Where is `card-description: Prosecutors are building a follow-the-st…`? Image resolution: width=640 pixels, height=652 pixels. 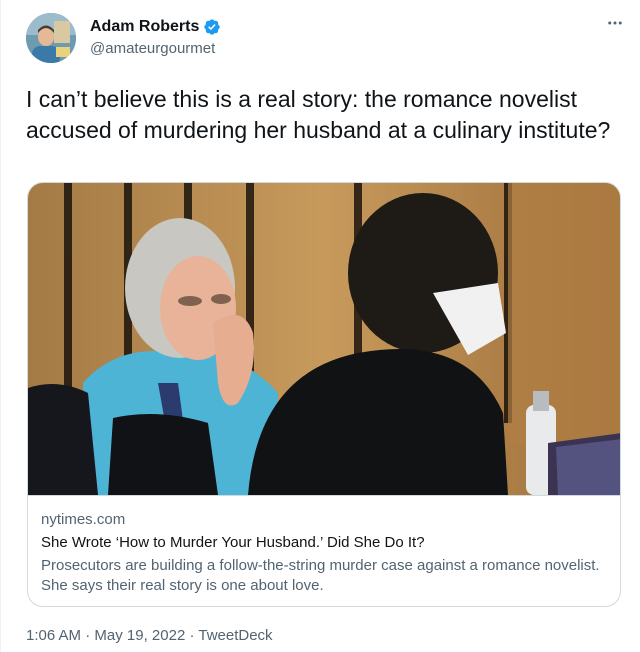 card-description: Prosecutors are building a follow-the-st… is located at coordinates (320, 575).